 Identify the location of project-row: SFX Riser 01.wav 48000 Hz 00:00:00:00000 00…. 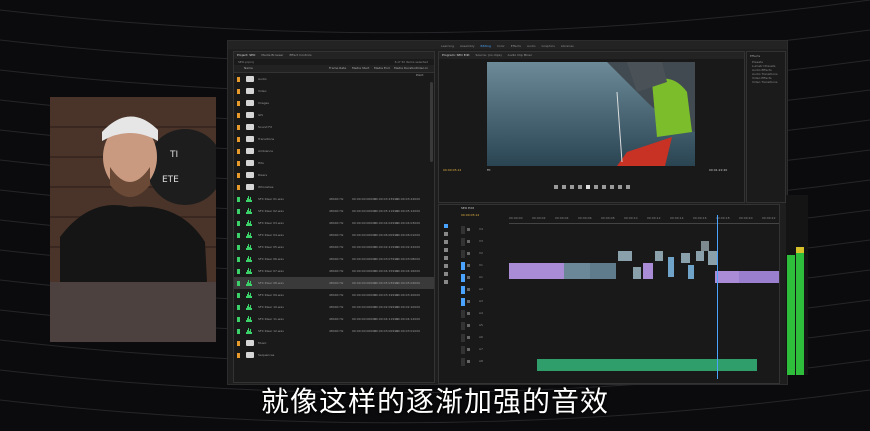
(334, 199).